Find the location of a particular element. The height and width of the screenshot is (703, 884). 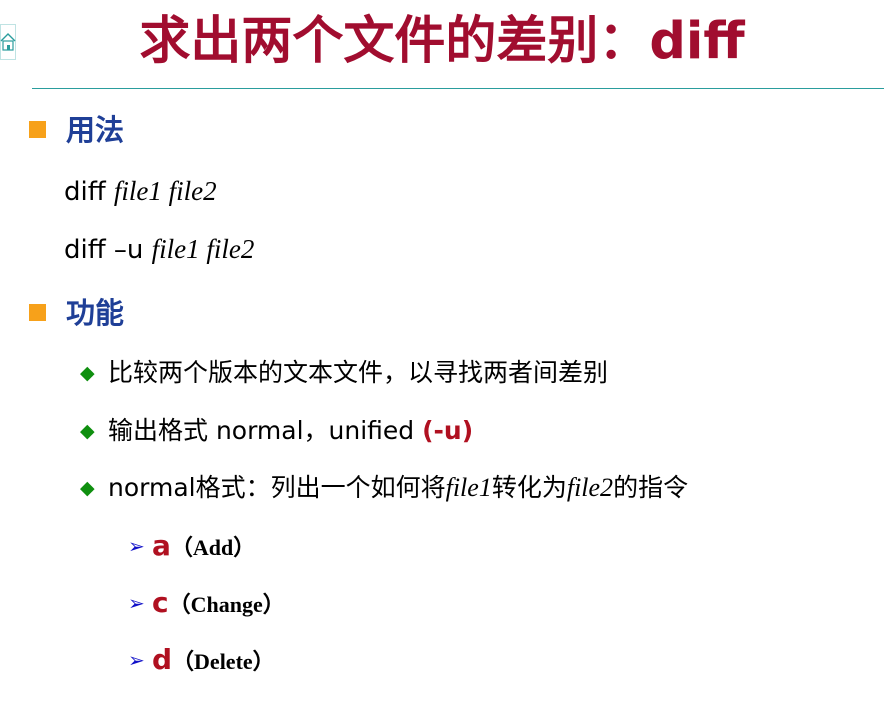

function-item: 比较两个版本的文本文件，以寻找两者间差别 is located at coordinates (358, 372).